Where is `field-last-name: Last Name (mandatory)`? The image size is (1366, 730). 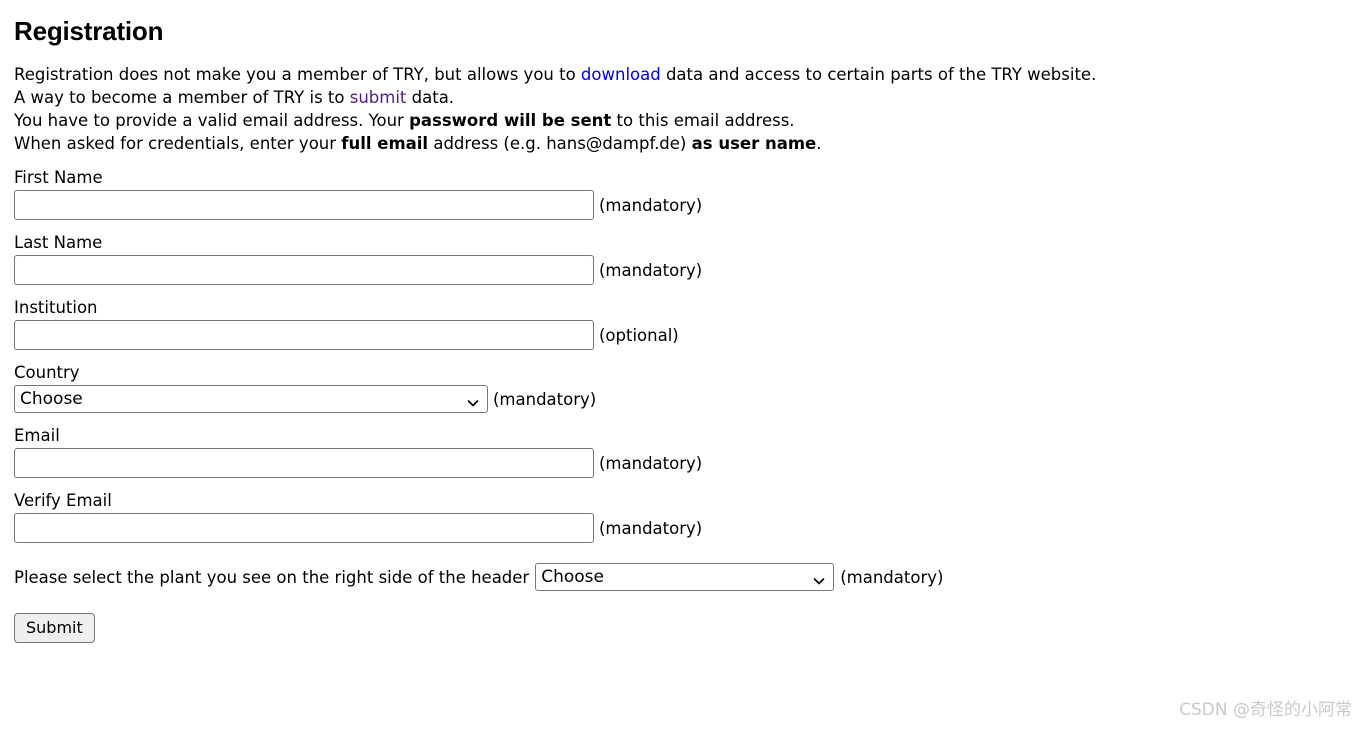 field-last-name: Last Name (mandatory) is located at coordinates (683, 259).